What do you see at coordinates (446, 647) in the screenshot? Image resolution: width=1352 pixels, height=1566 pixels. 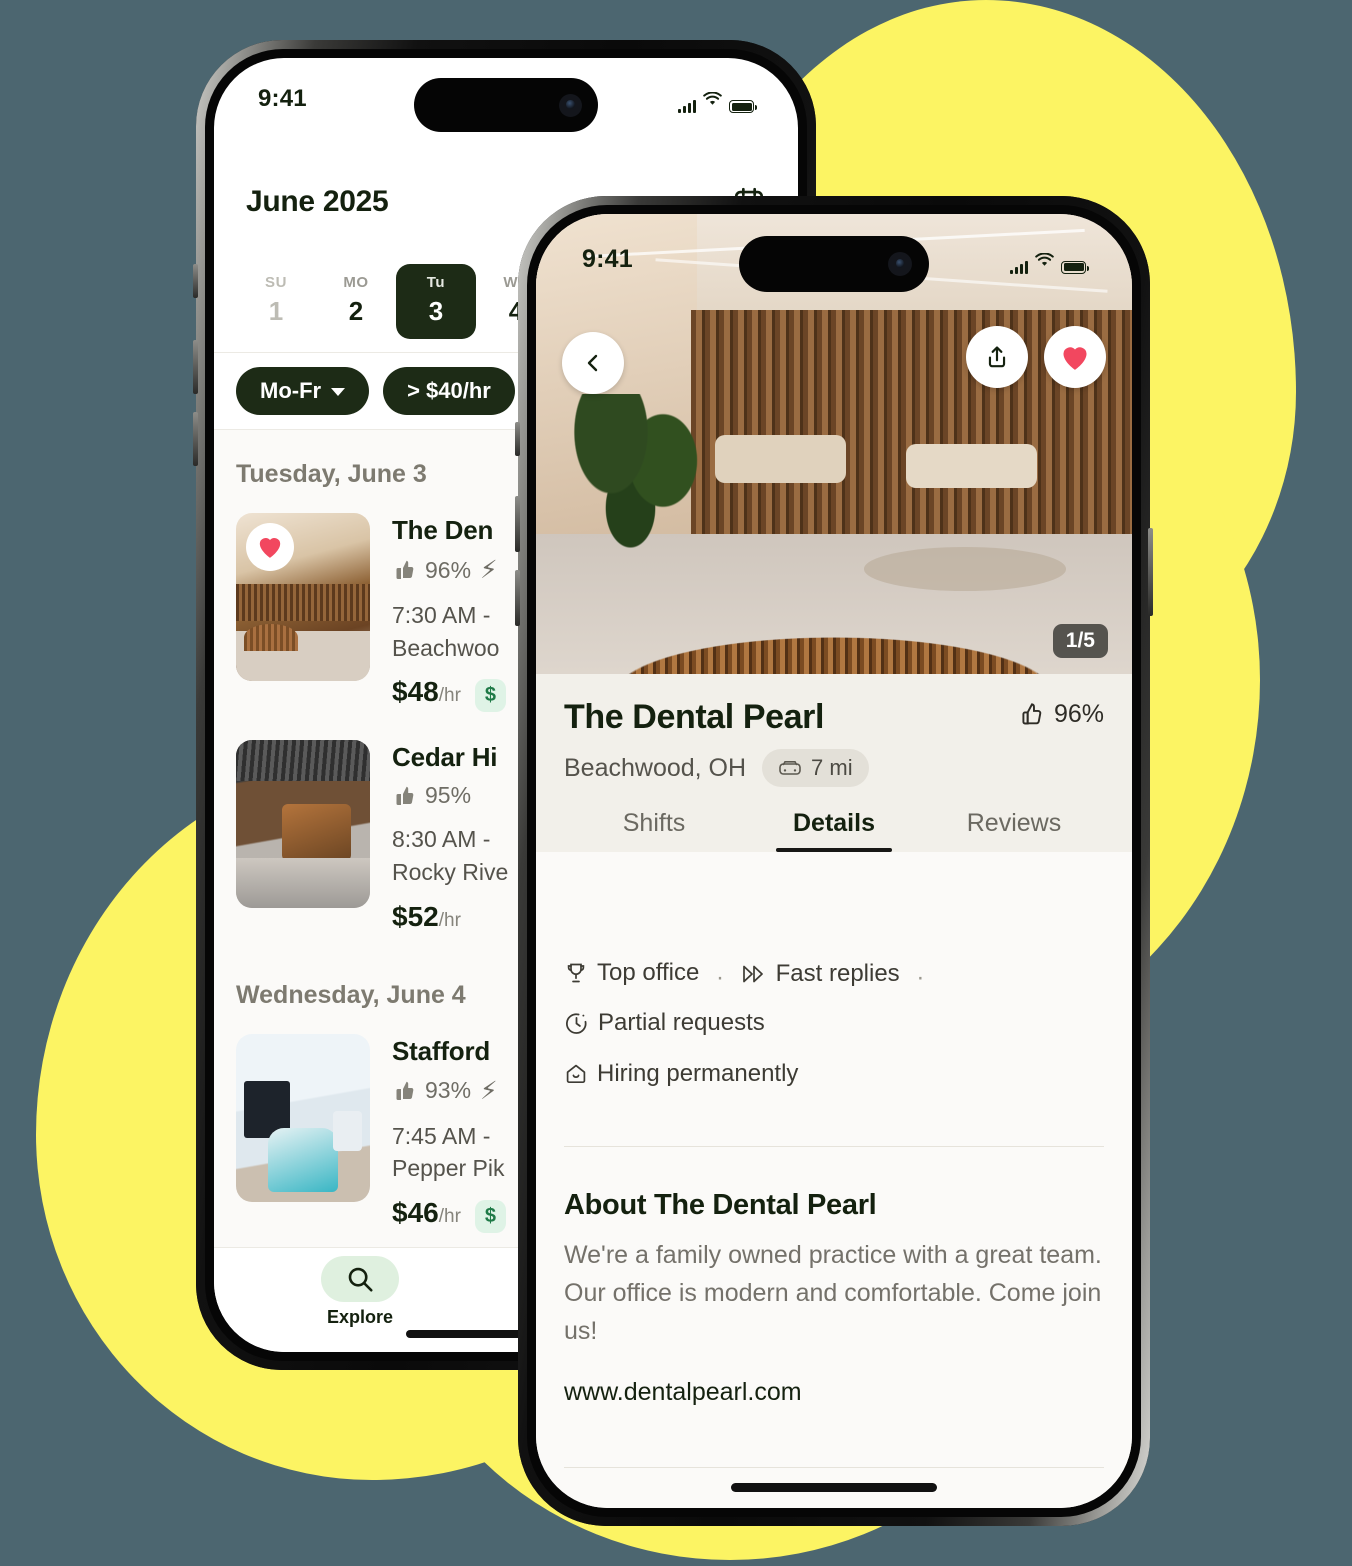 I see `shift-location: Beachwoo` at bounding box center [446, 647].